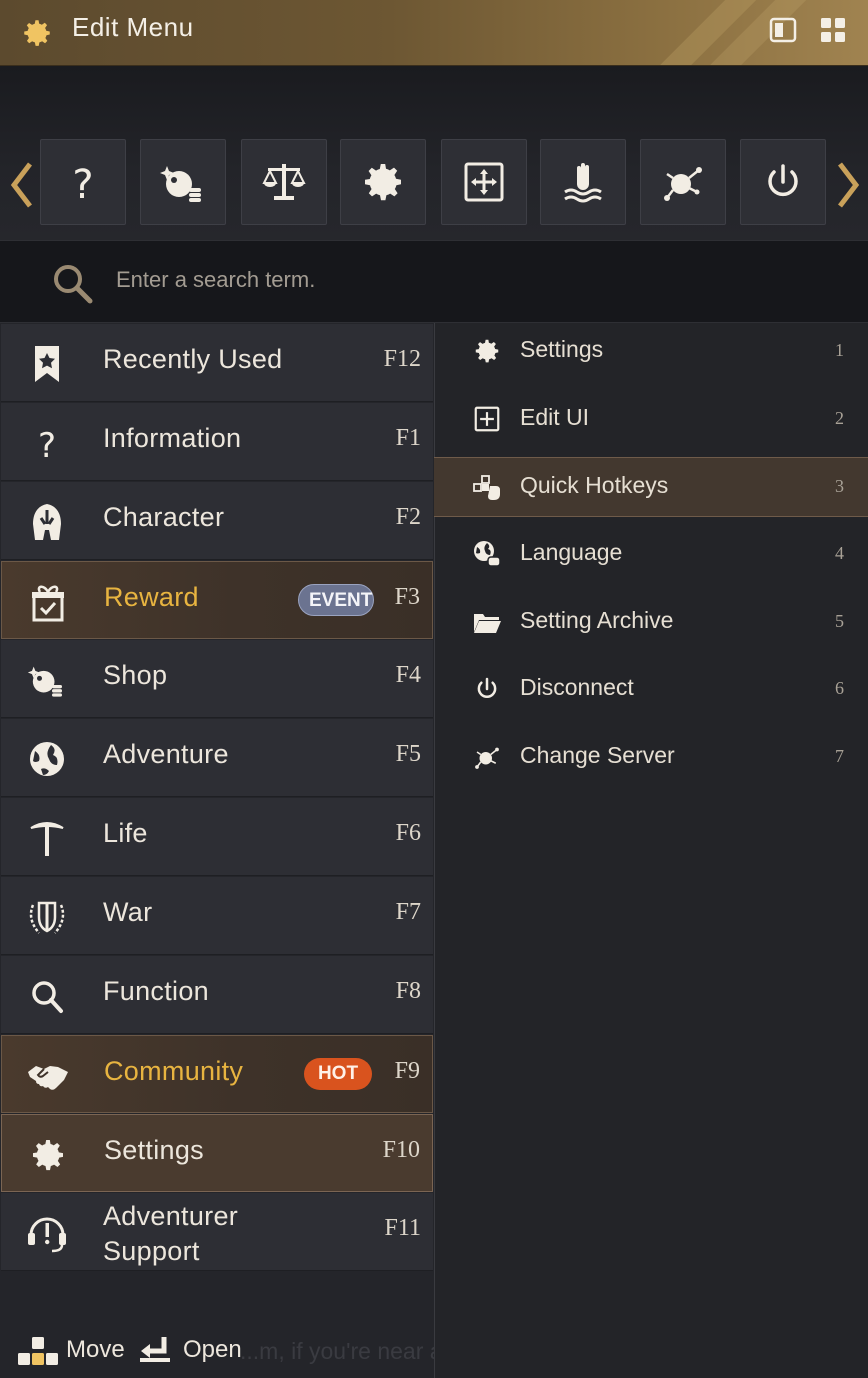 The width and height of the screenshot is (868, 1378). Describe the element at coordinates (597, 755) in the screenshot. I see `submenu-item-label: Change Server` at that location.